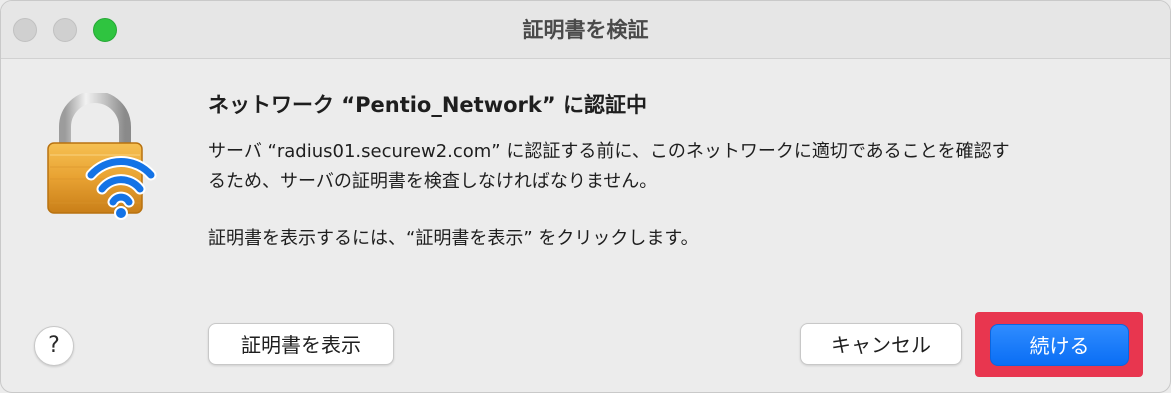 This screenshot has height=393, width=1171. Describe the element at coordinates (301, 344) in the screenshot. I see `show-certificate-button: 証明書を表示` at that location.